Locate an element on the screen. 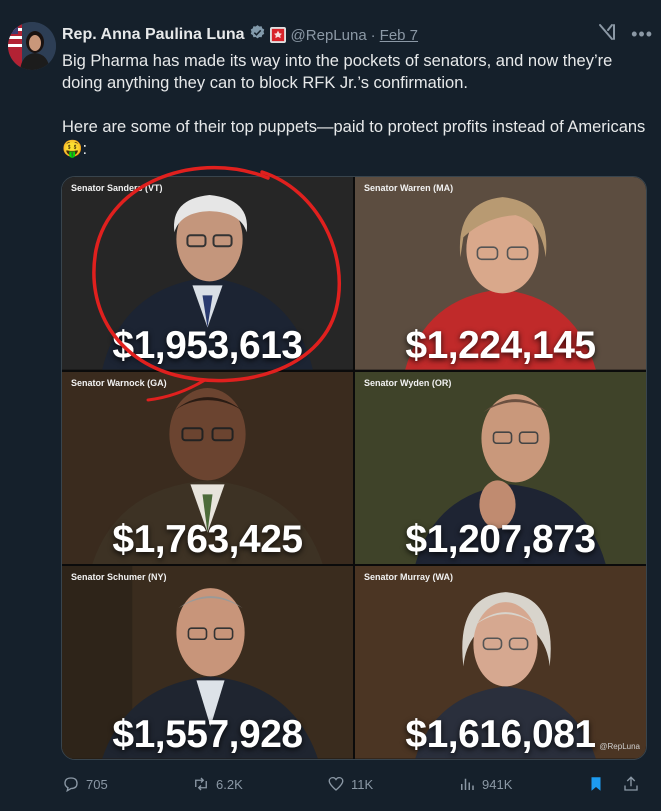 This screenshot has width=661, height=811. tweet-header: Rep. Anna Paulina Luna @RepLuna · Feb 7 is located at coordinates (355, 35).